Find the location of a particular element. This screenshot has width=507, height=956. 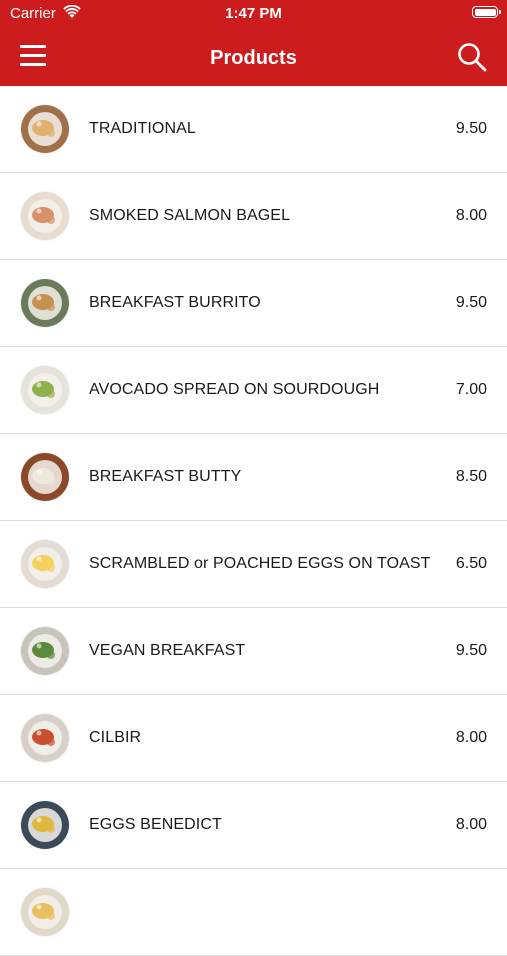

product-row: SCRAMBLED or POACHED EGGS ON TOAST 6.50 is located at coordinates (253, 564).